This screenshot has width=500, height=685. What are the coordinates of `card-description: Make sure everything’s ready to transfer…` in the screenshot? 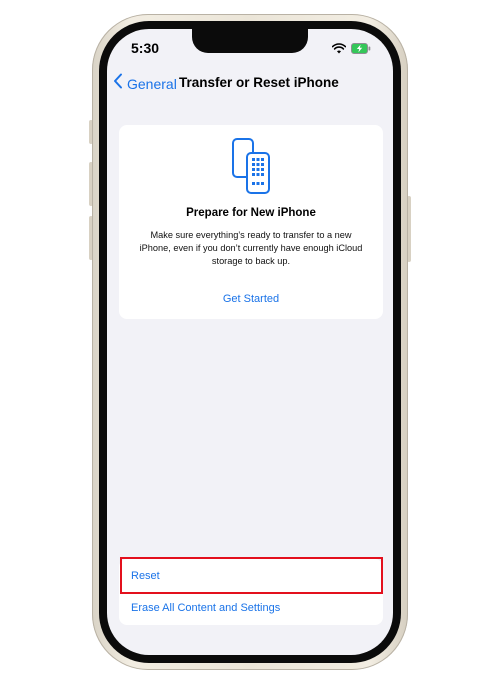 It's located at (251, 248).